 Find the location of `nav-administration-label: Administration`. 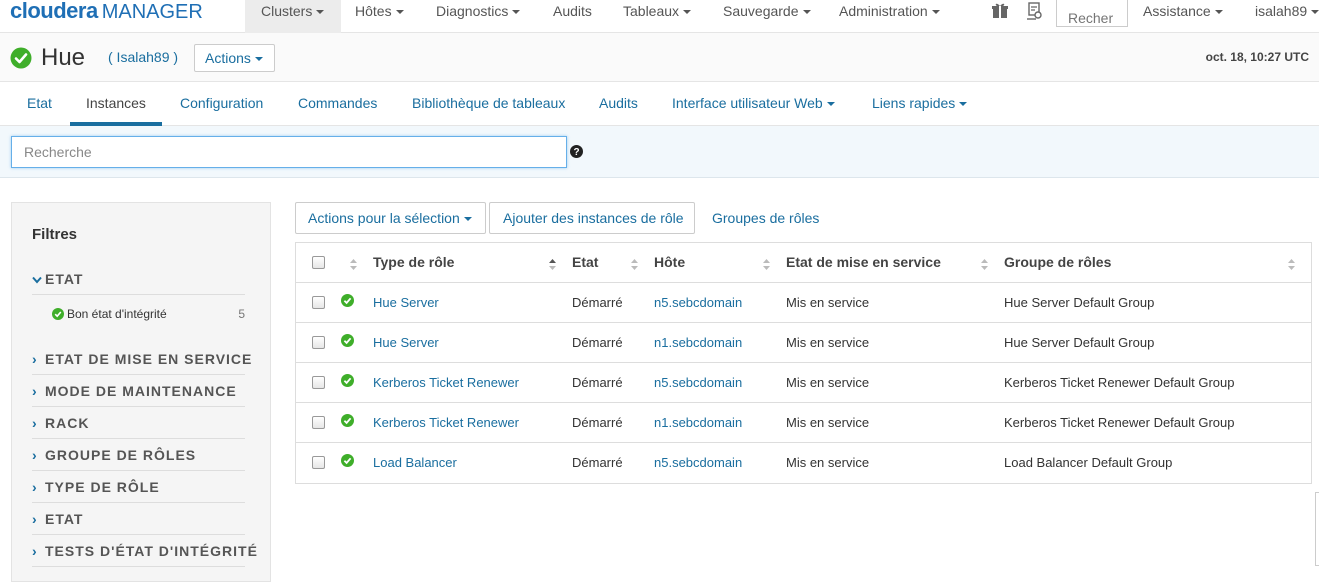

nav-administration-label: Administration is located at coordinates (883, 11).